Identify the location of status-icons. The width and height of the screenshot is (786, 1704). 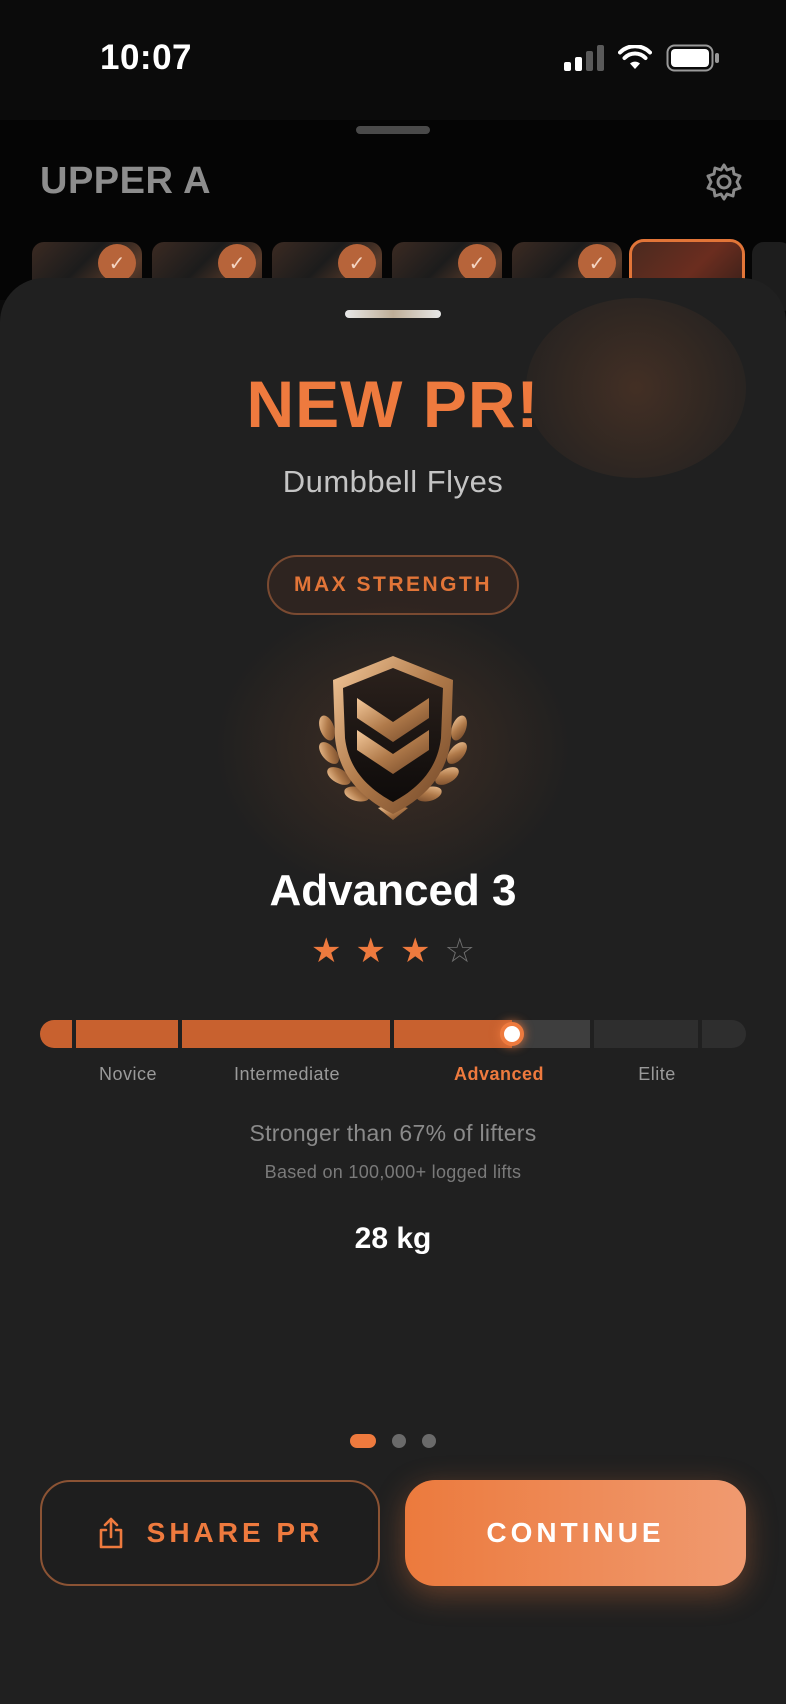
(642, 58).